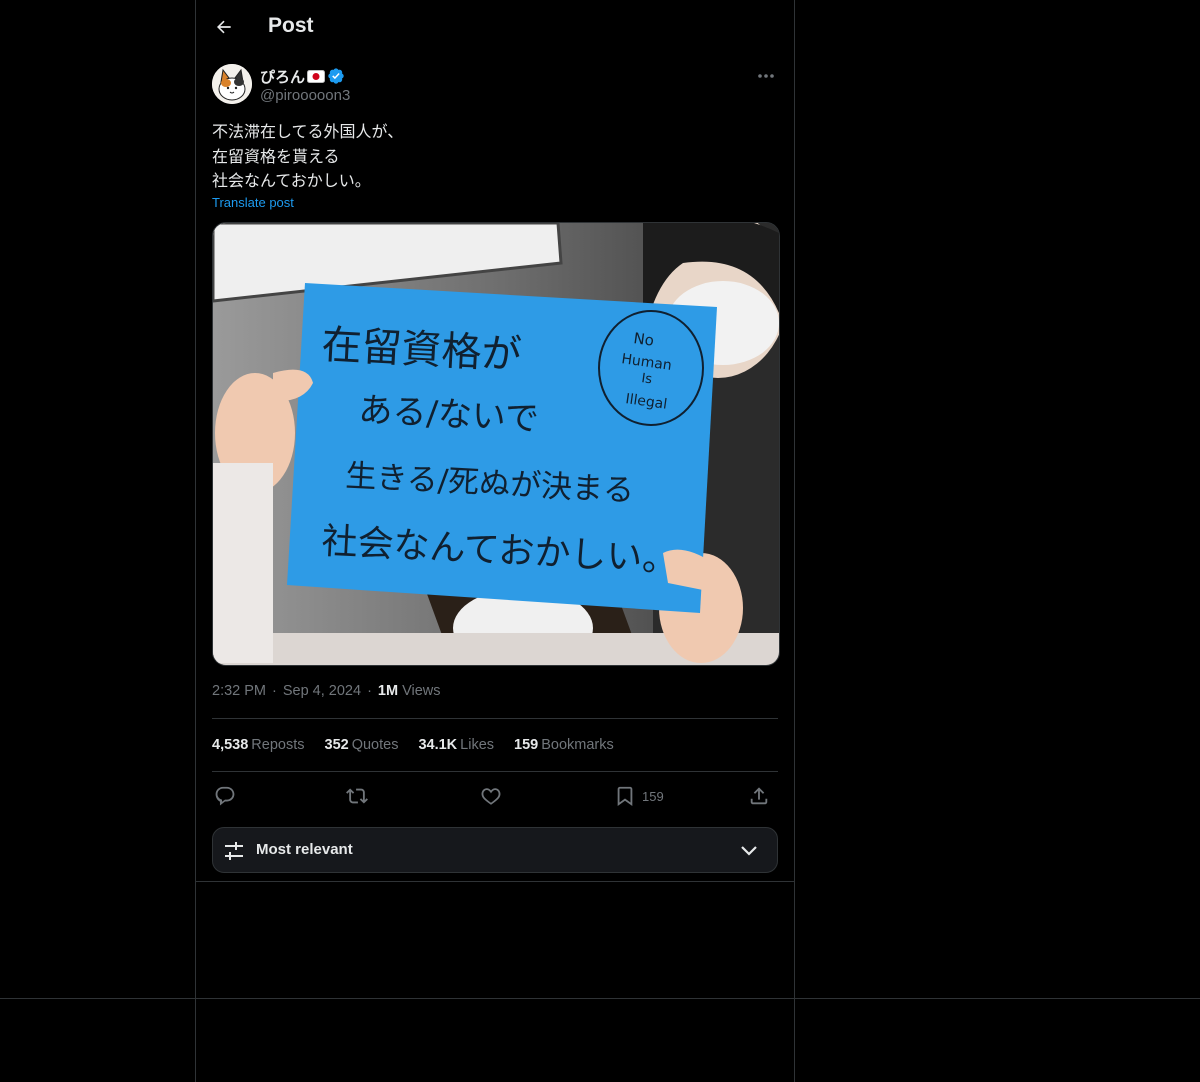  I want to click on bottom-divider, so click(600, 998).